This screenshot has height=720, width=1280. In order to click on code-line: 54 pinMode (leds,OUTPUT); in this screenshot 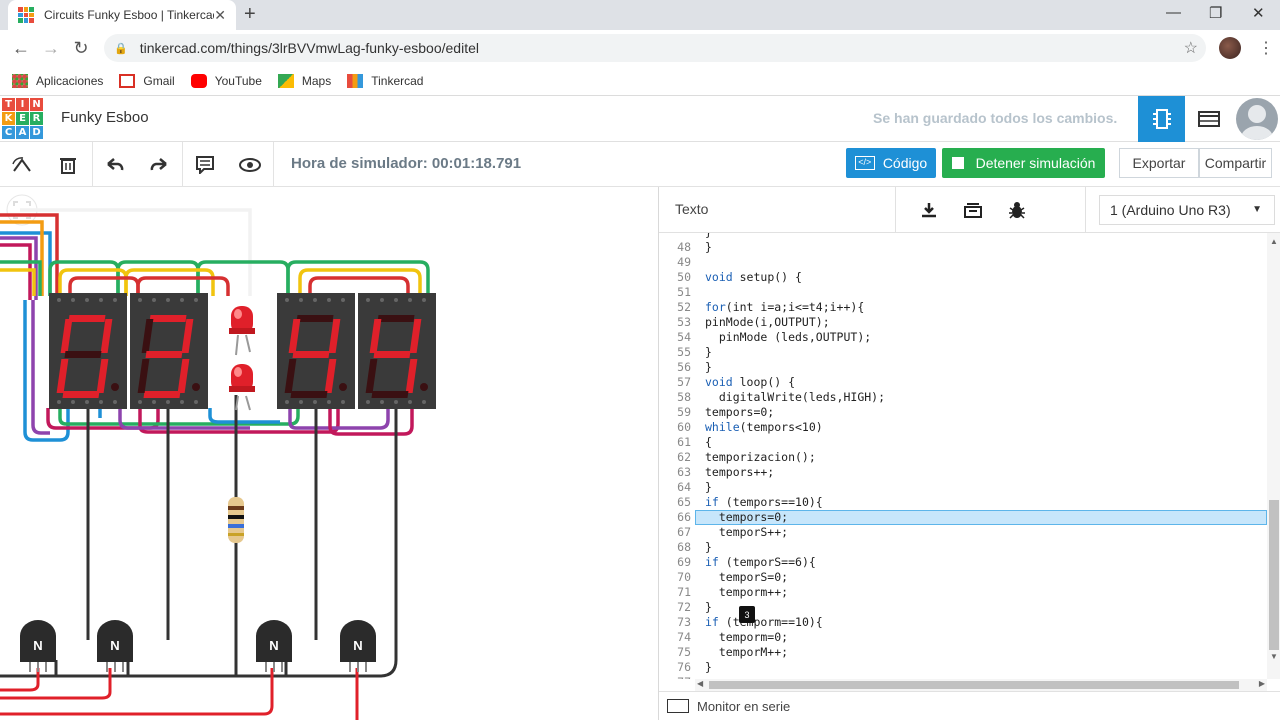, I will do `click(963, 337)`.